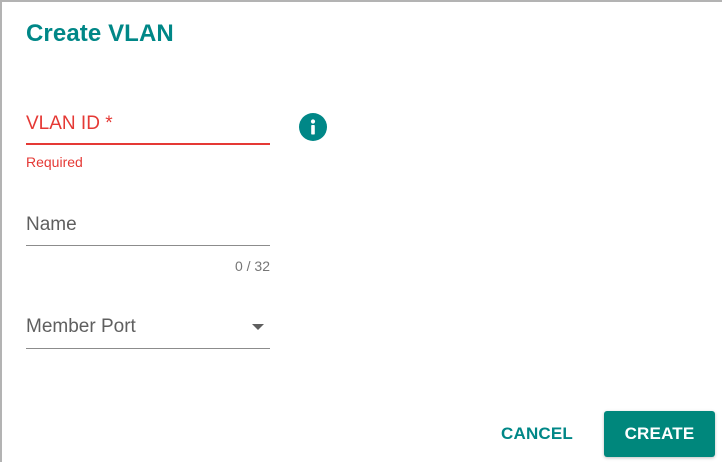 Image resolution: width=722 pixels, height=462 pixels. Describe the element at coordinates (148, 130) in the screenshot. I see `vlan-id-field: VLAN ID *` at that location.